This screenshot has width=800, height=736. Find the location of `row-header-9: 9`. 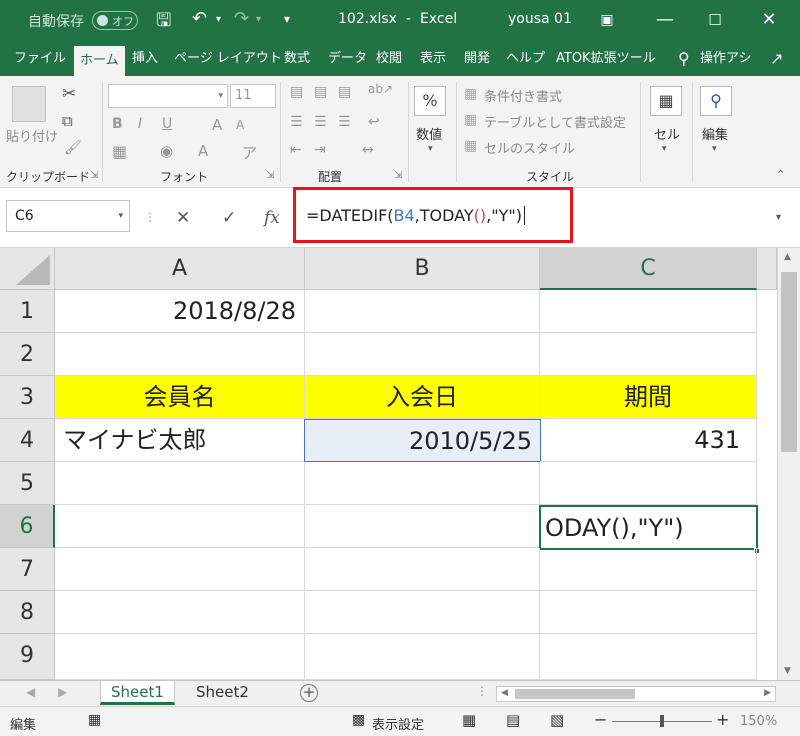

row-header-9: 9 is located at coordinates (27, 657).